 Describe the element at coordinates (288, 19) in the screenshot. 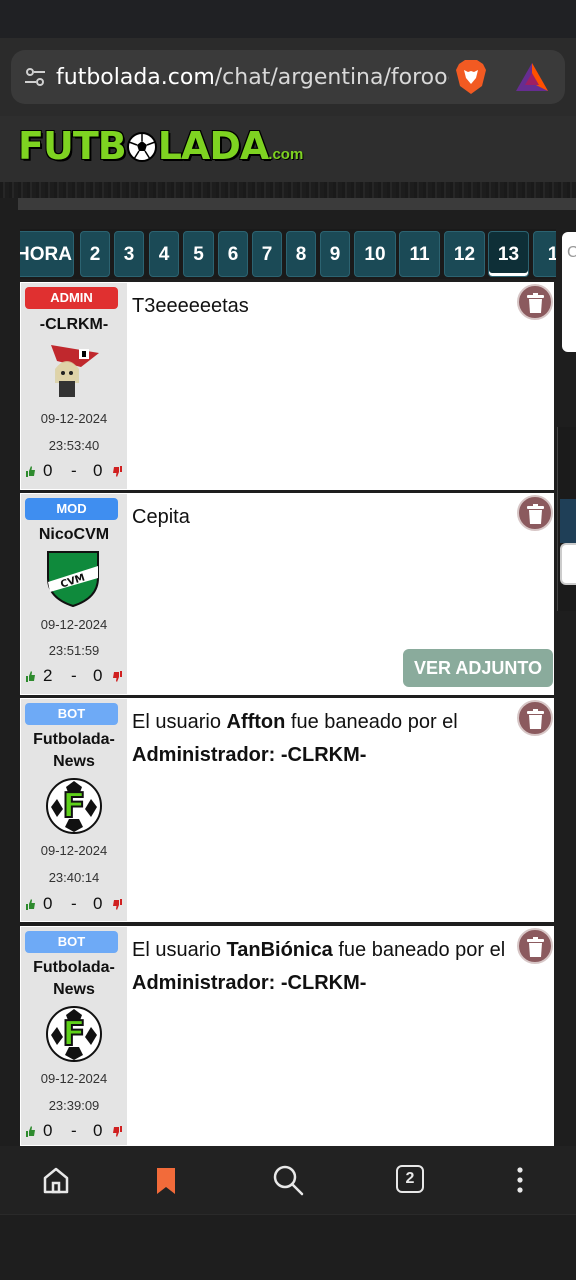

I see `status-bar` at that location.